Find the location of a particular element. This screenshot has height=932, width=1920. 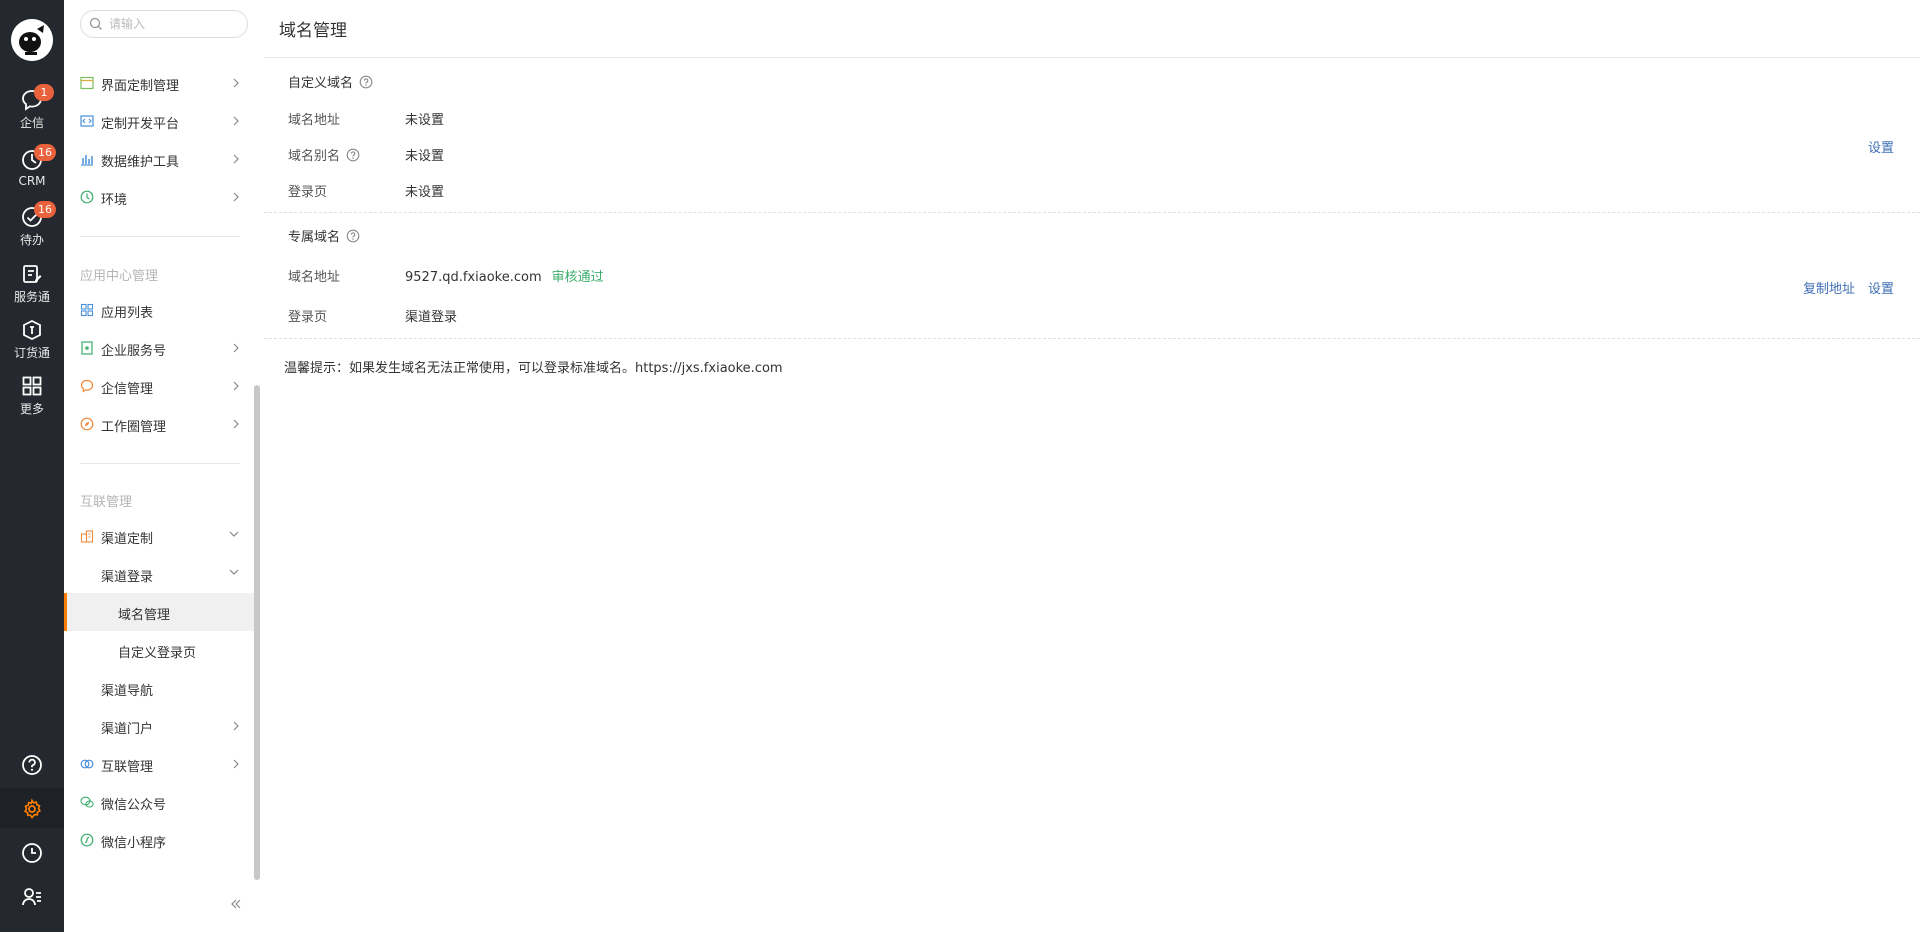

approval-status: 审核通过 is located at coordinates (577, 277).